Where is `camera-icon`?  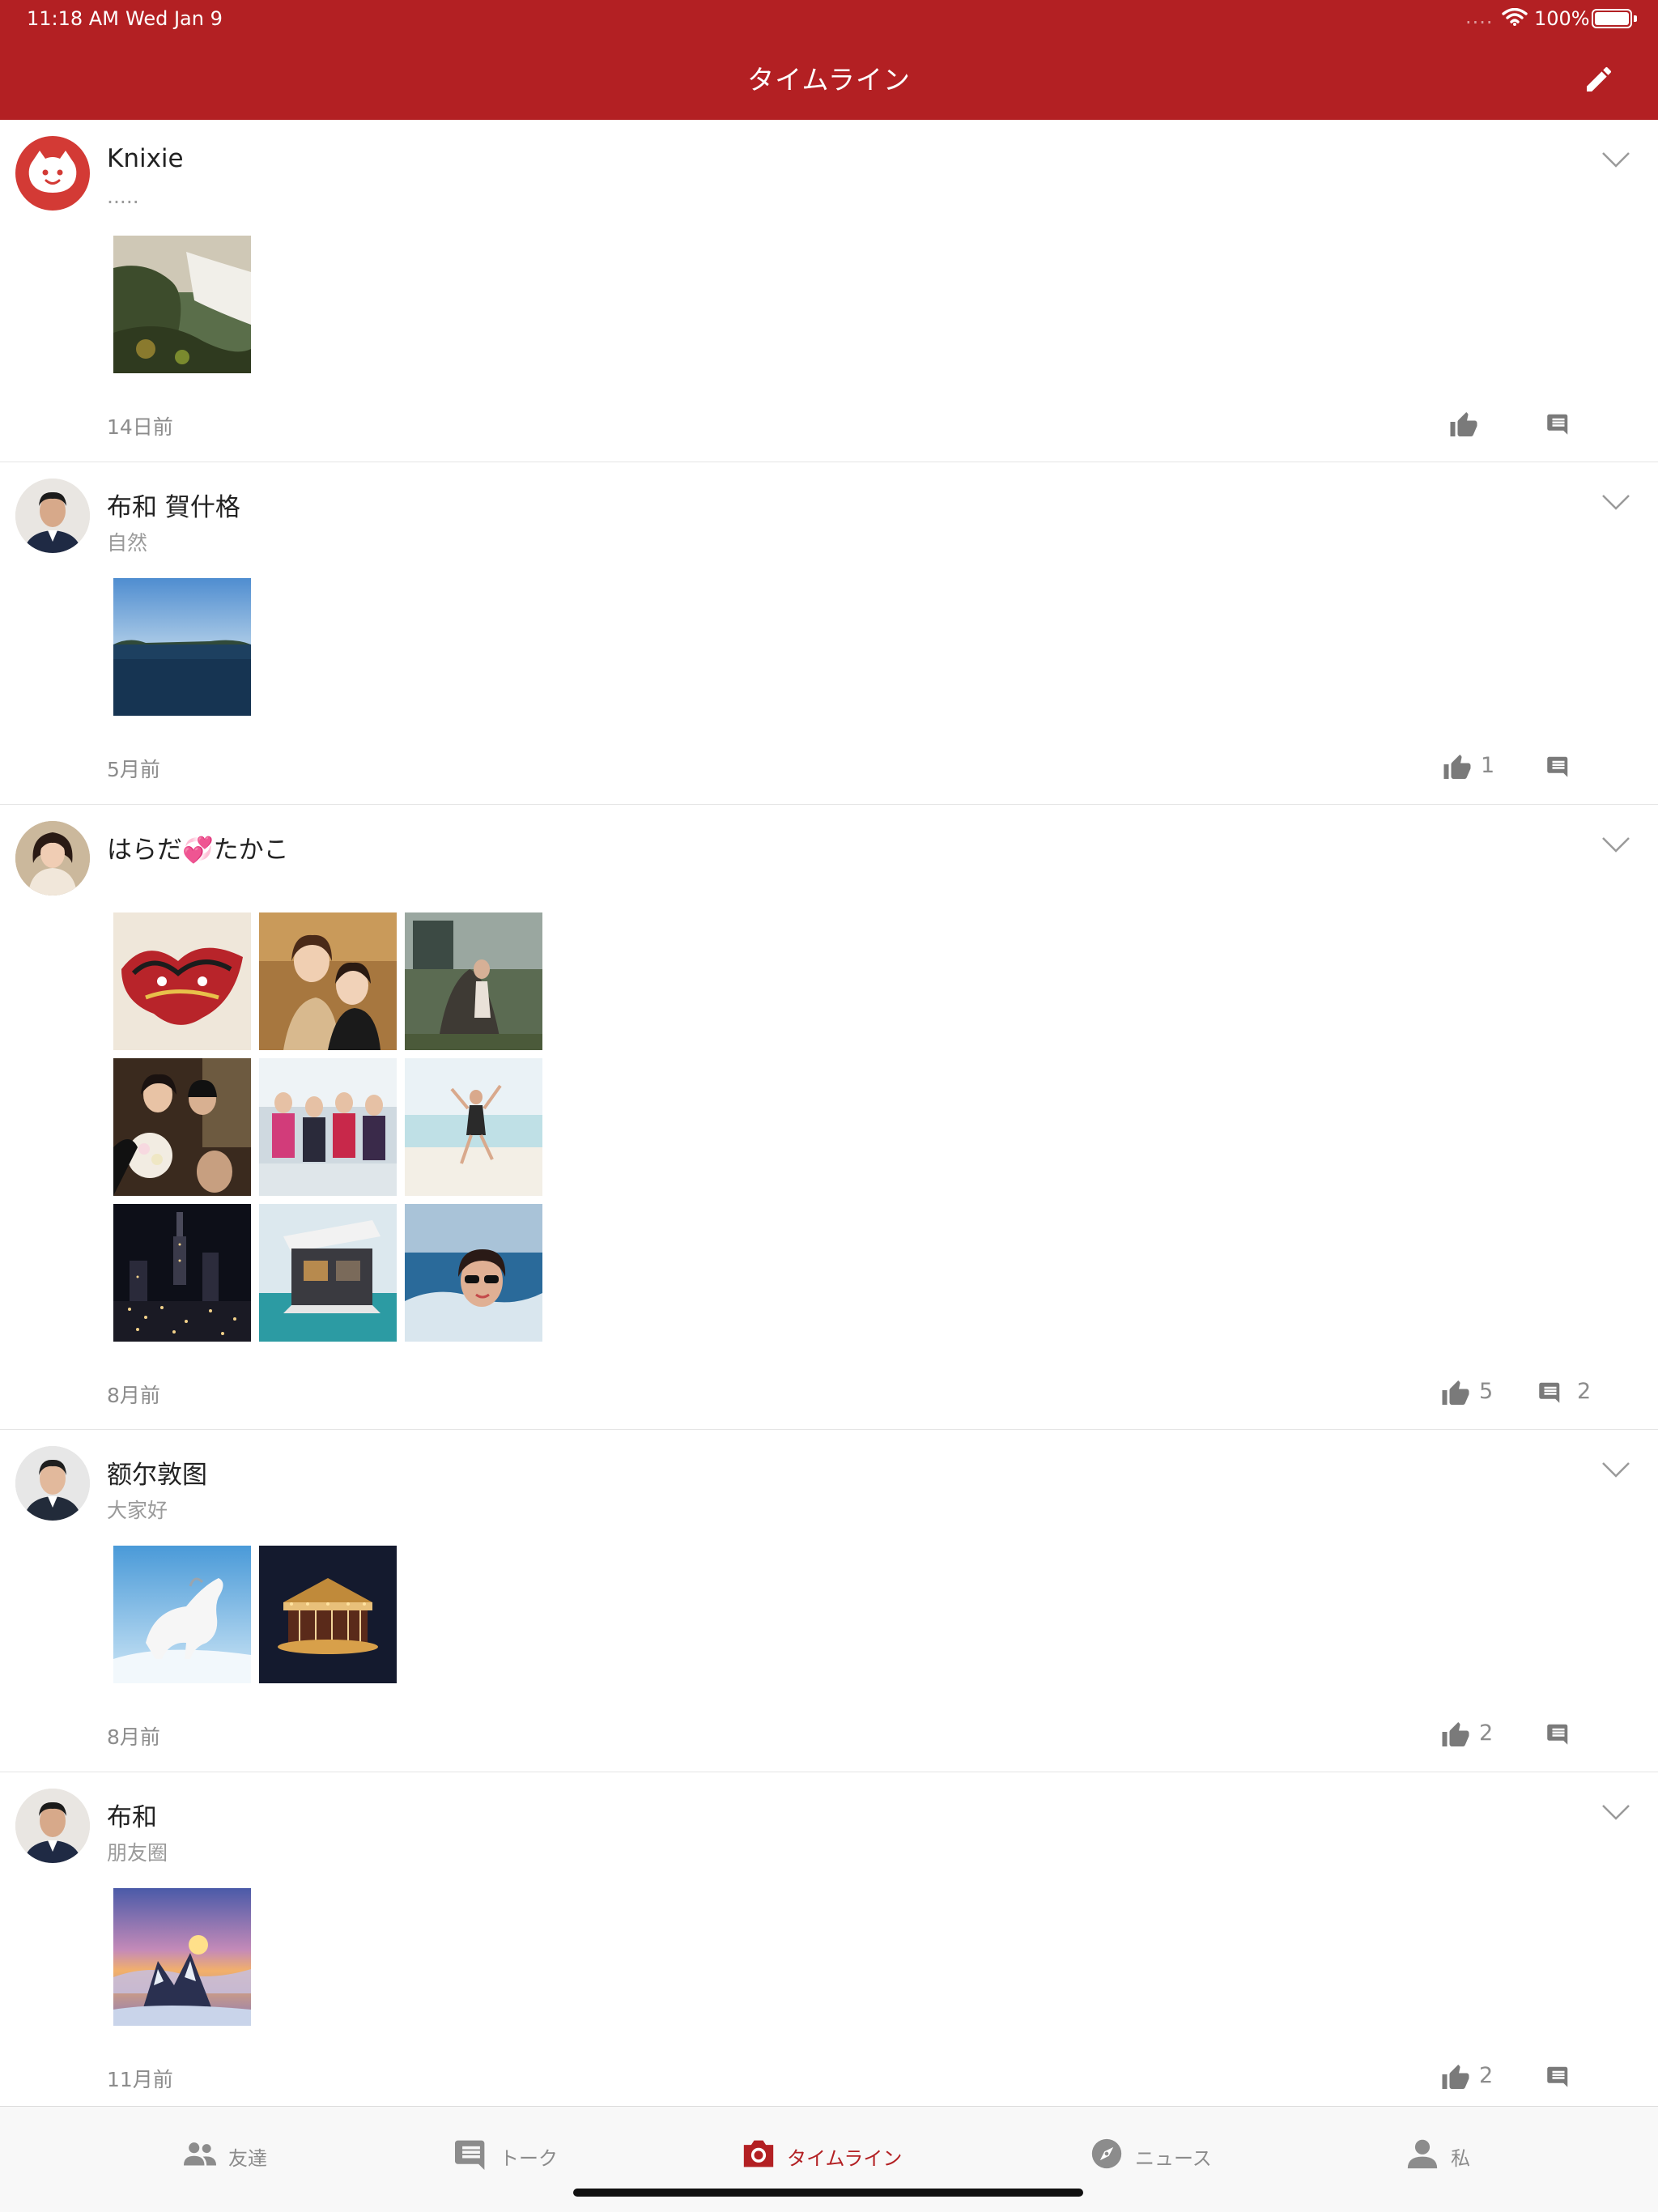
camera-icon is located at coordinates (758, 2153).